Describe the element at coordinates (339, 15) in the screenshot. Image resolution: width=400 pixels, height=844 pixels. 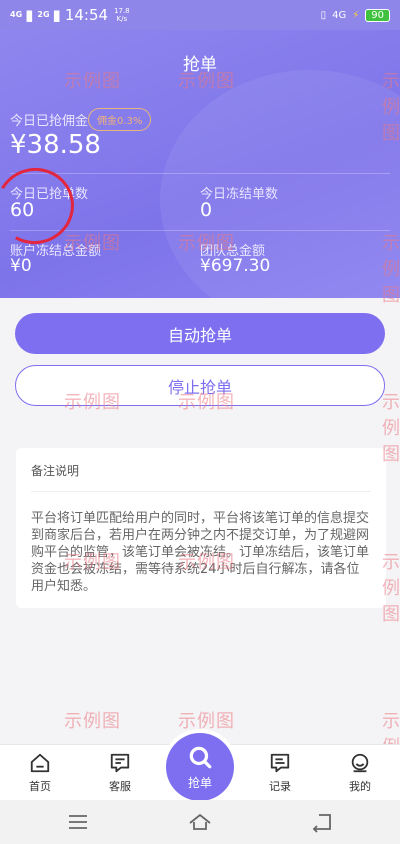
I see `network-type: 4G` at that location.